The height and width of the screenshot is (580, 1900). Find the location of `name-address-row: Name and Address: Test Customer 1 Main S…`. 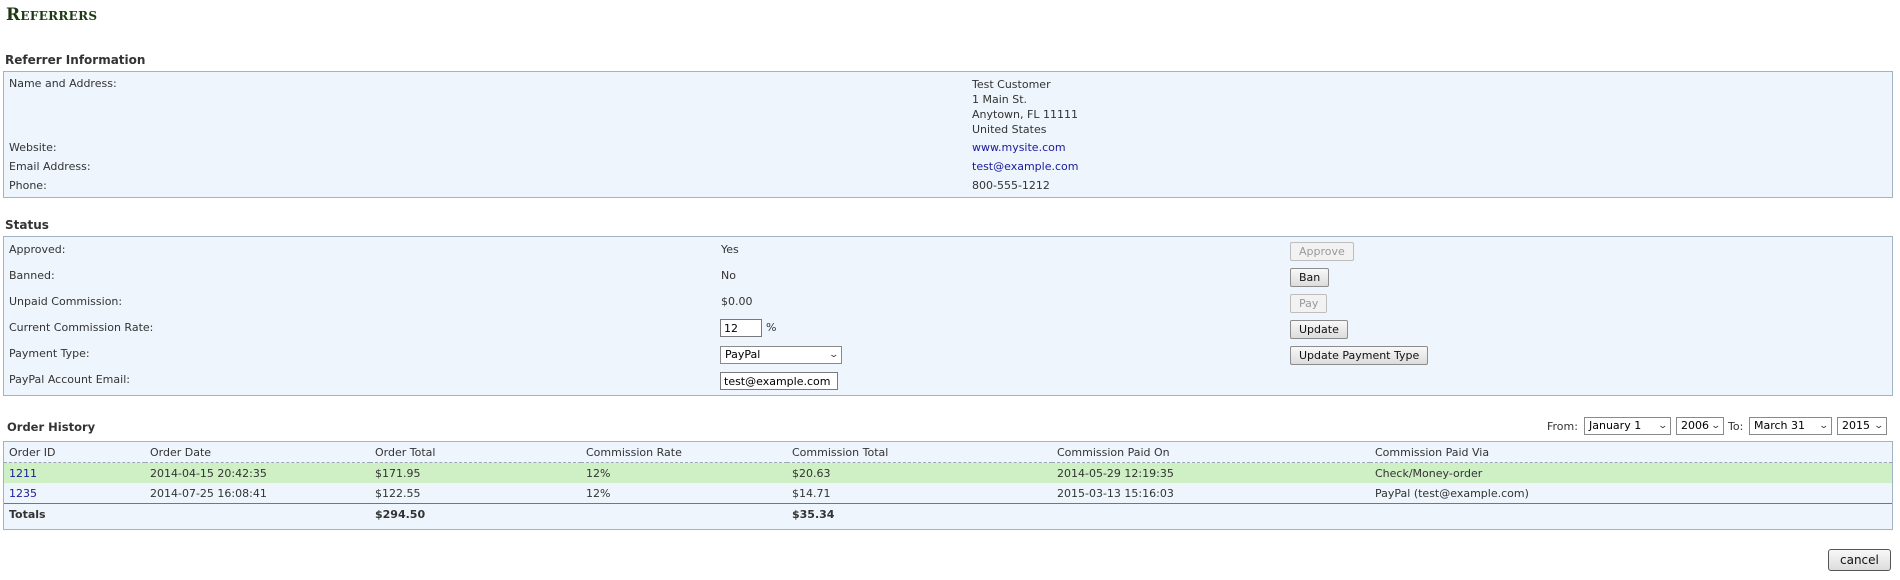

name-address-row: Name and Address: Test Customer 1 Main S… is located at coordinates (948, 106).